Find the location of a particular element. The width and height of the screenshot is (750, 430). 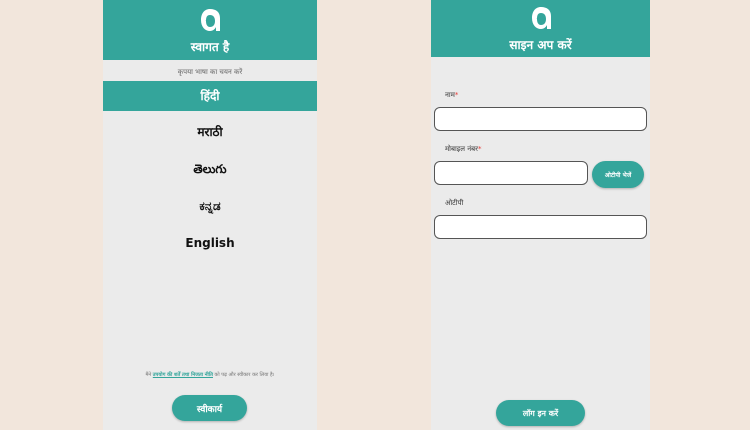

name-input is located at coordinates (540, 119).